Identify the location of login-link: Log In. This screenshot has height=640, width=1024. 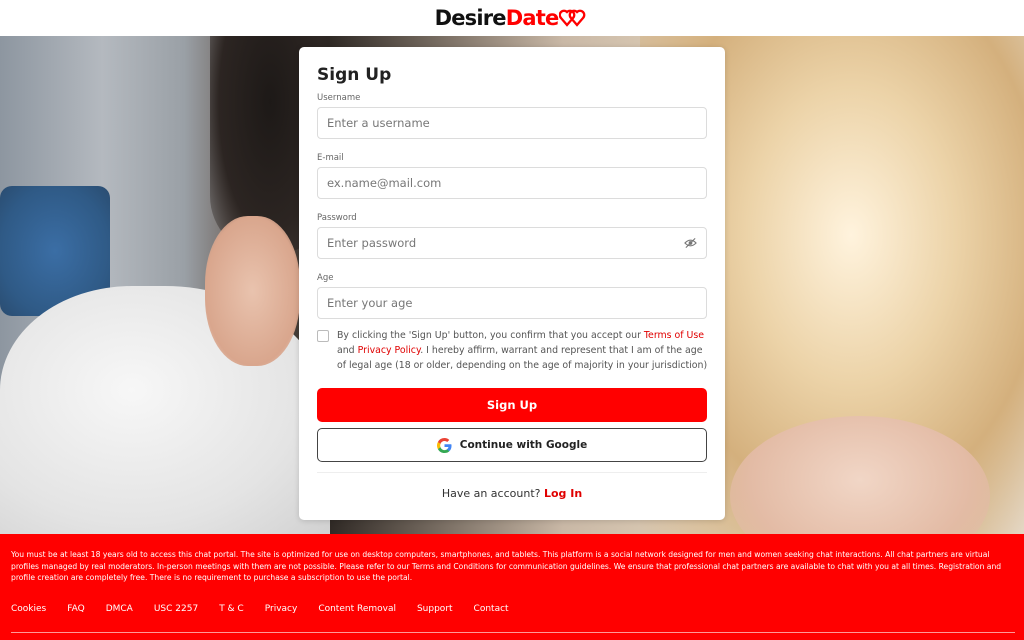
(563, 493).